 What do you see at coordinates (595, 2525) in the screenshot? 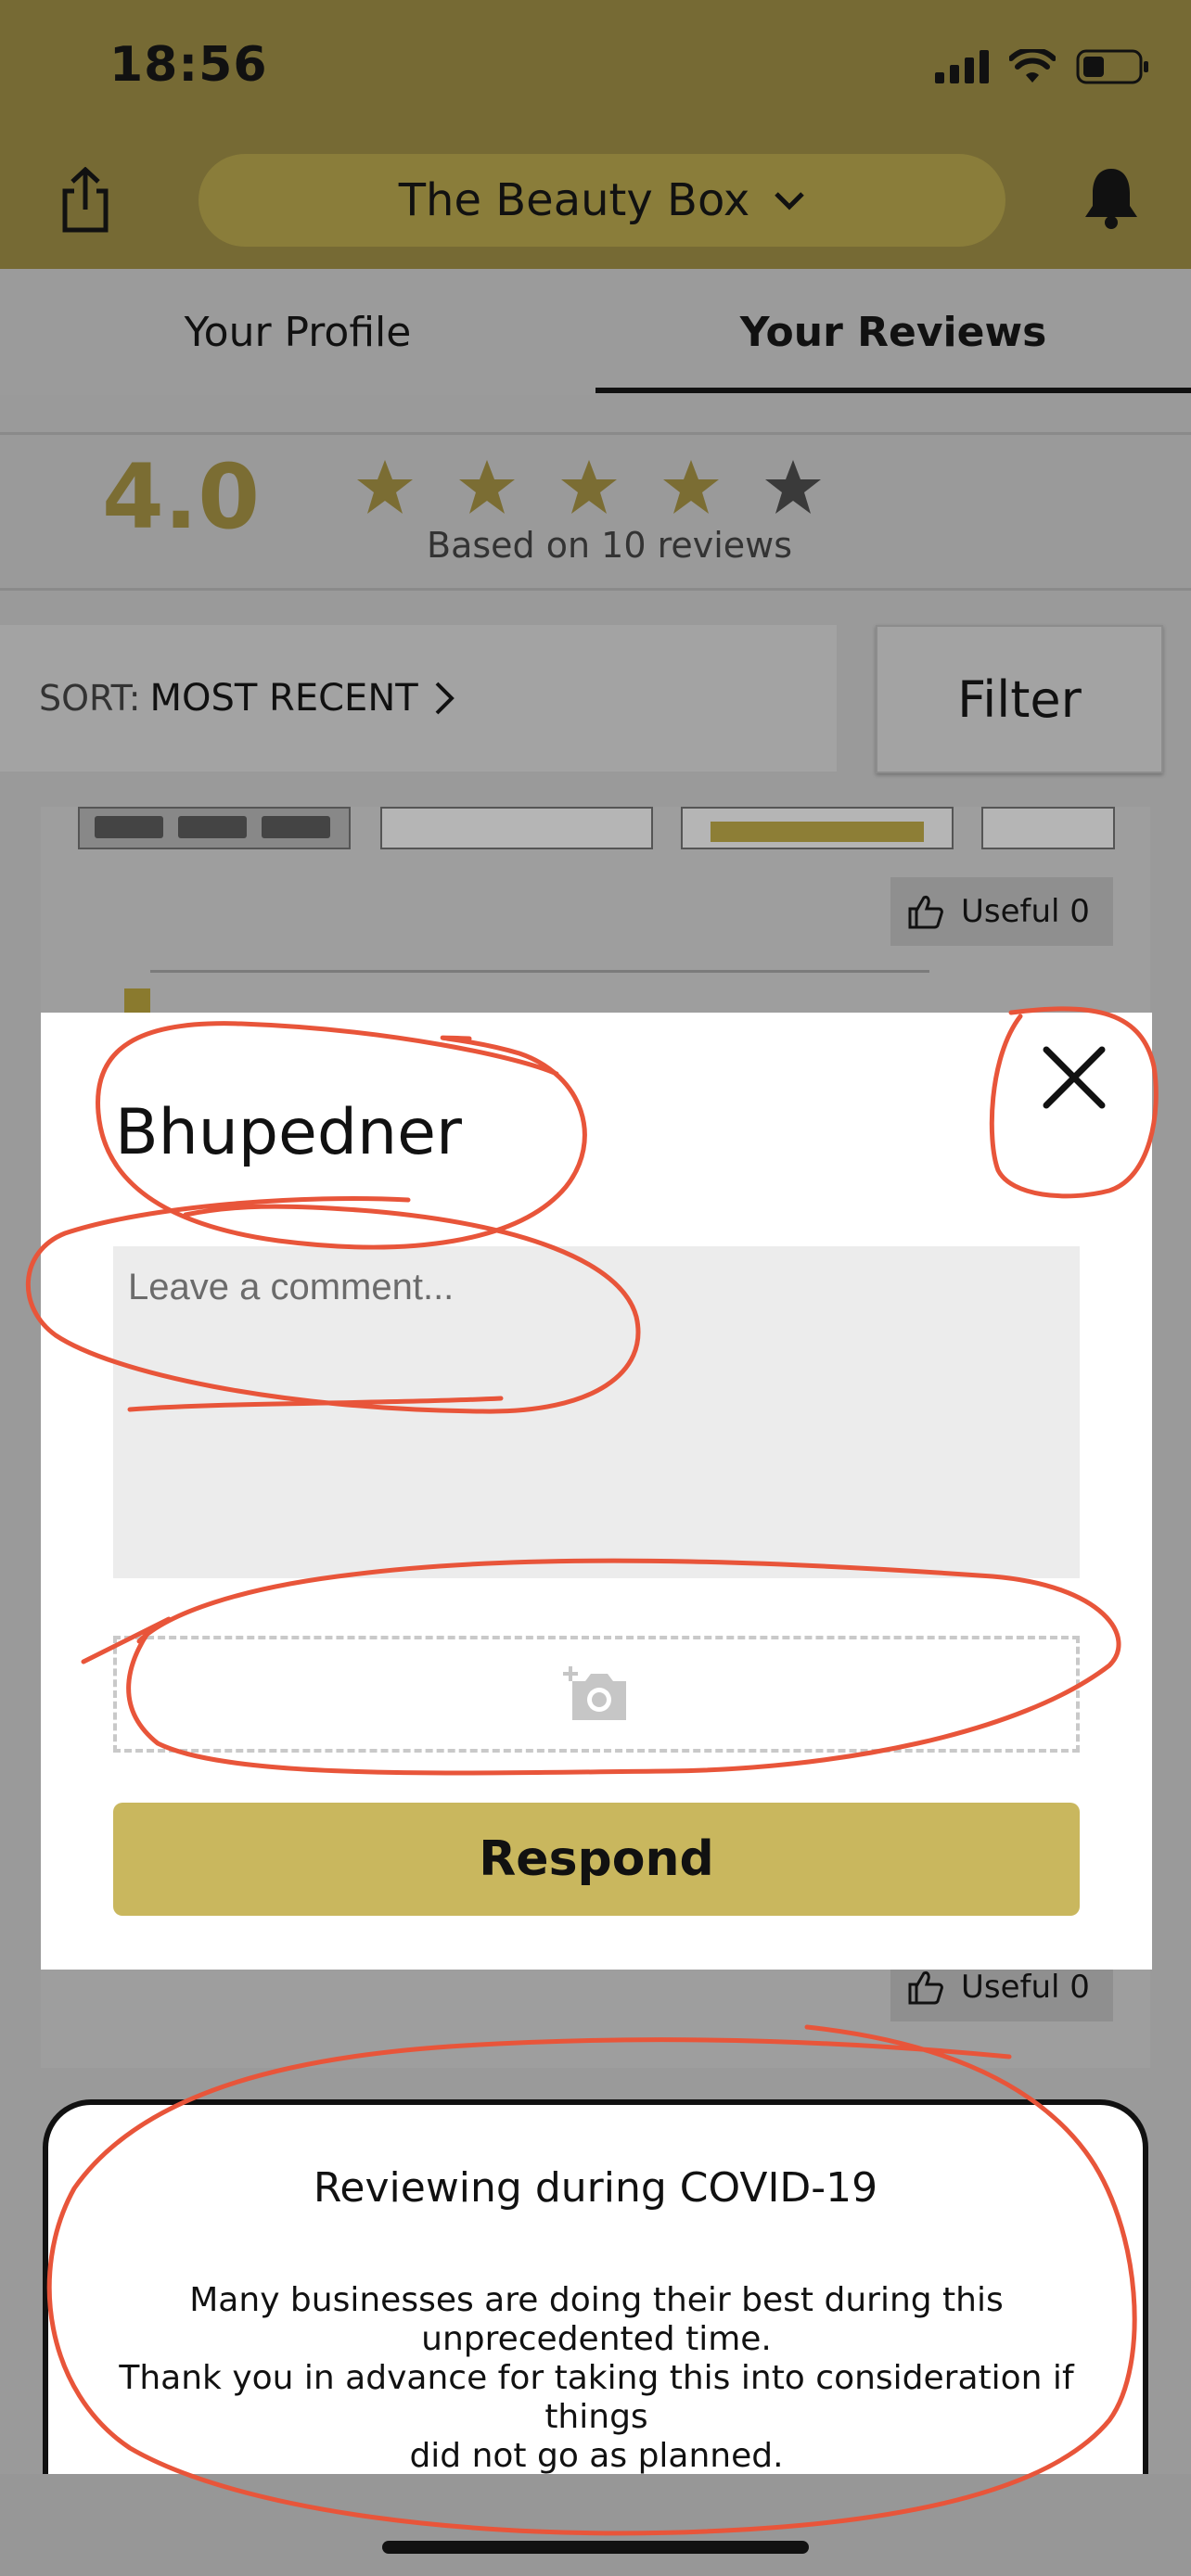
I see `bottom-area` at bounding box center [595, 2525].